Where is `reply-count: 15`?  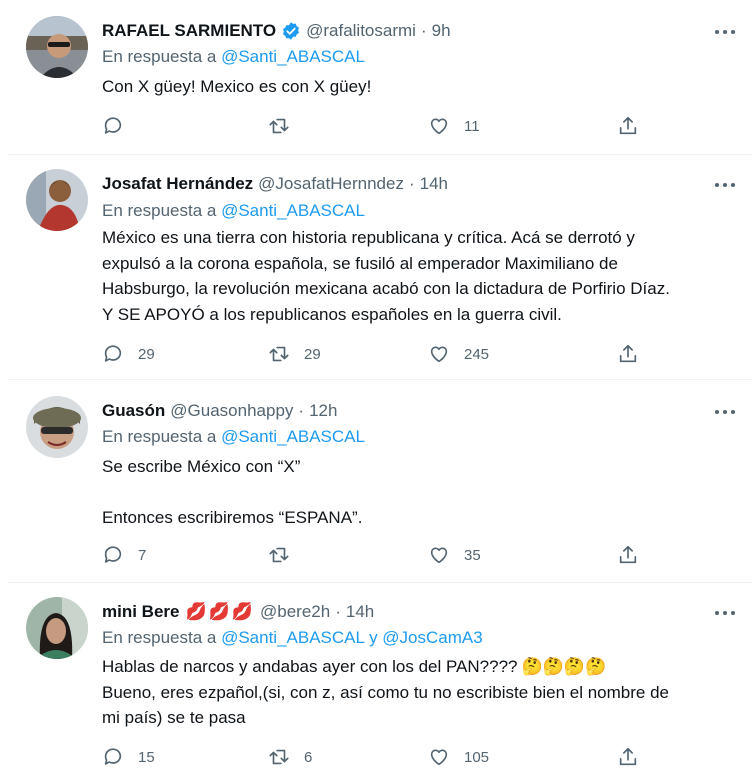
reply-count: 15 is located at coordinates (146, 757).